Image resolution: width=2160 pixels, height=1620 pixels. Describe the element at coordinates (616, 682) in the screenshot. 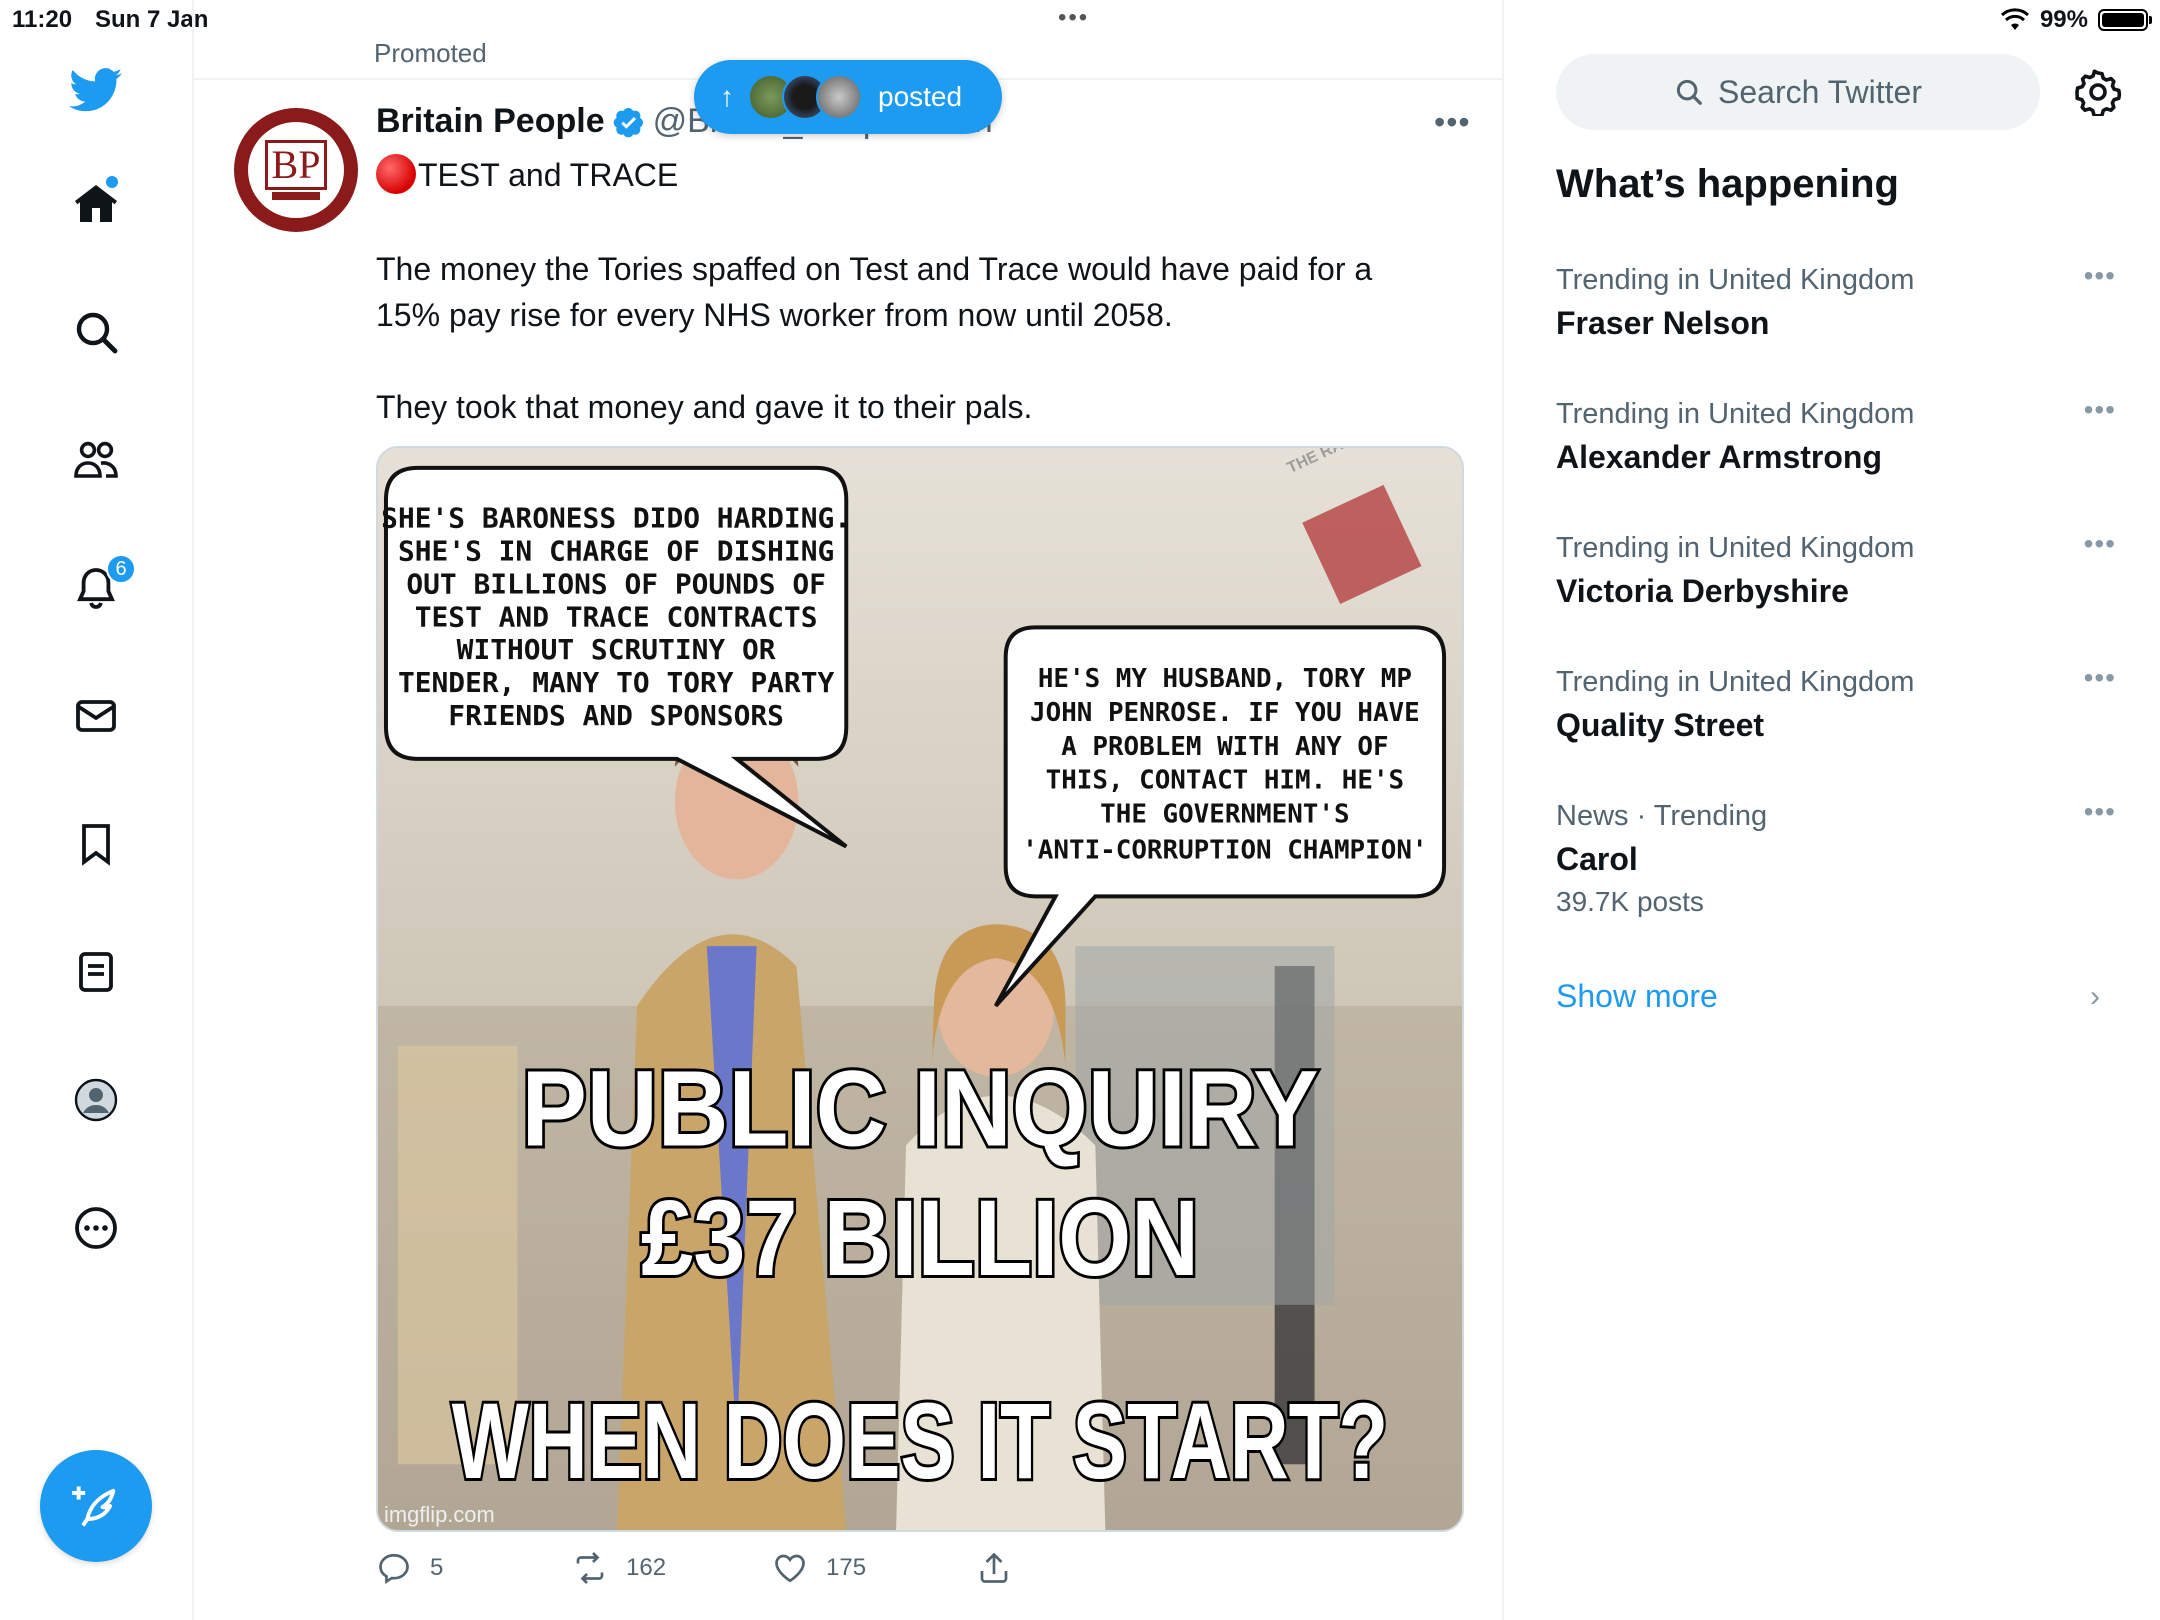

I see `bubble-left-line: TENDER, MANY TO TORY PARTY` at that location.